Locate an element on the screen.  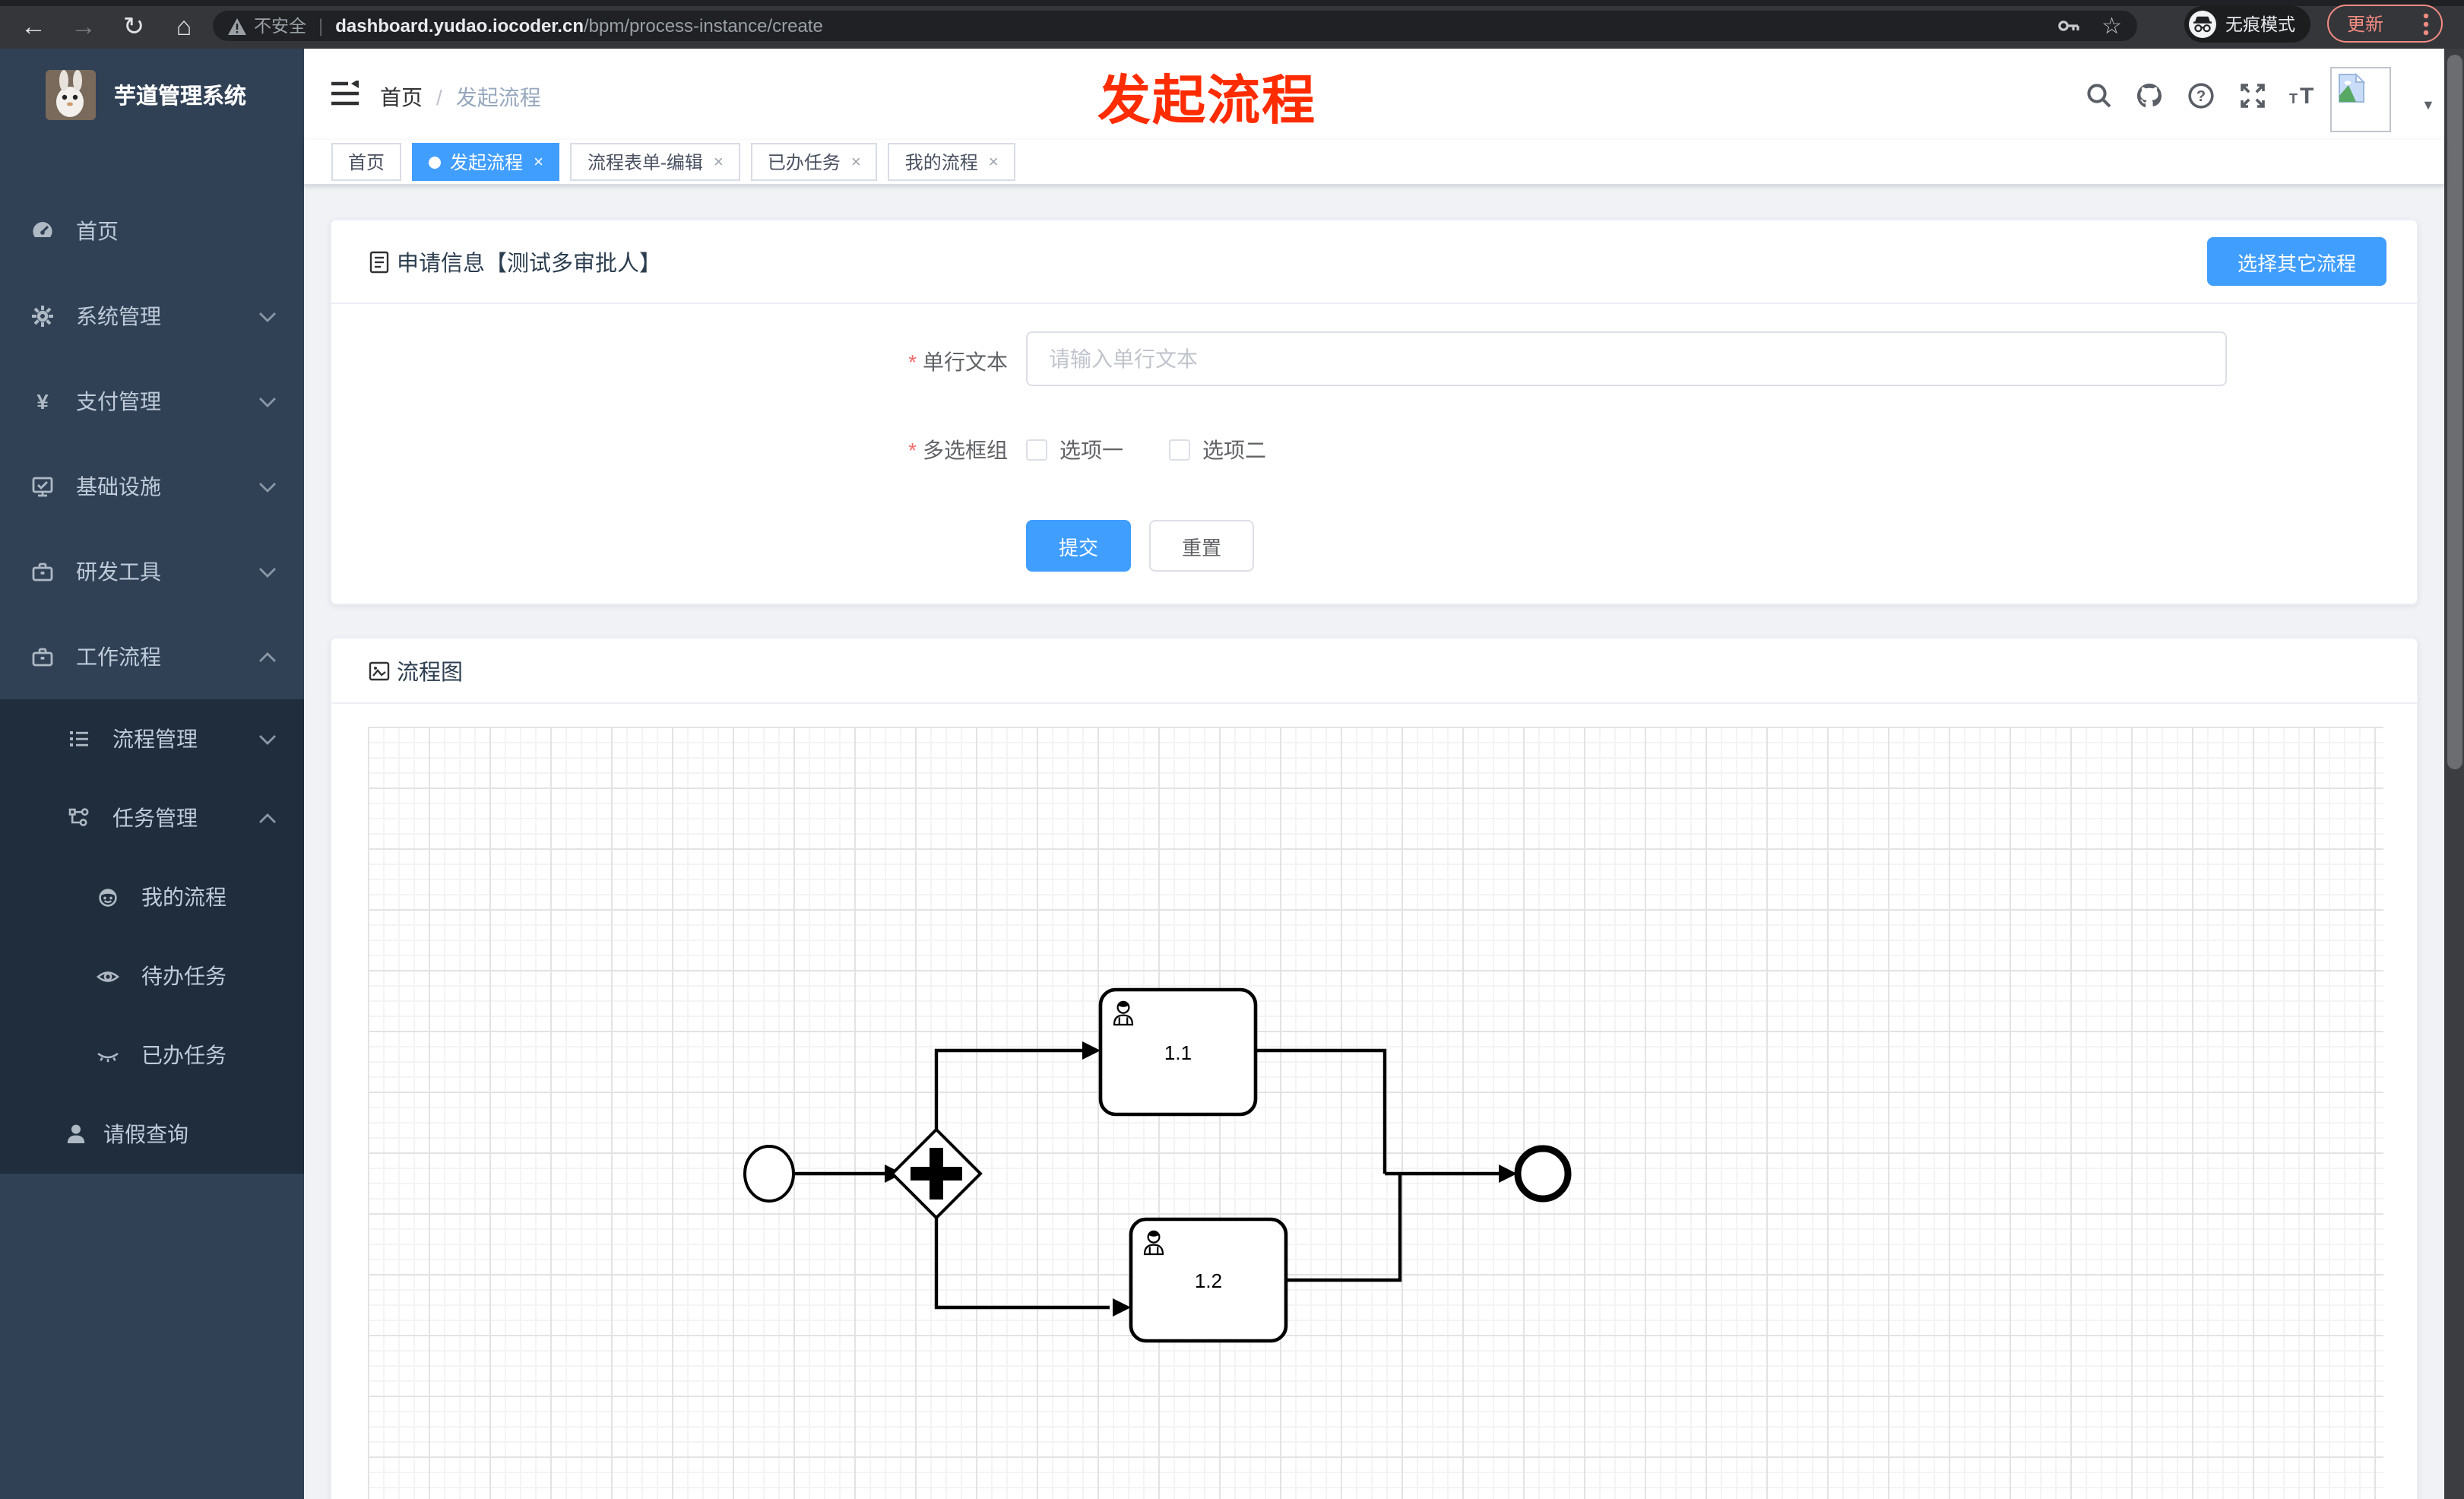
breadcrumb: 首页 / 发起流程 is located at coordinates (460, 98).